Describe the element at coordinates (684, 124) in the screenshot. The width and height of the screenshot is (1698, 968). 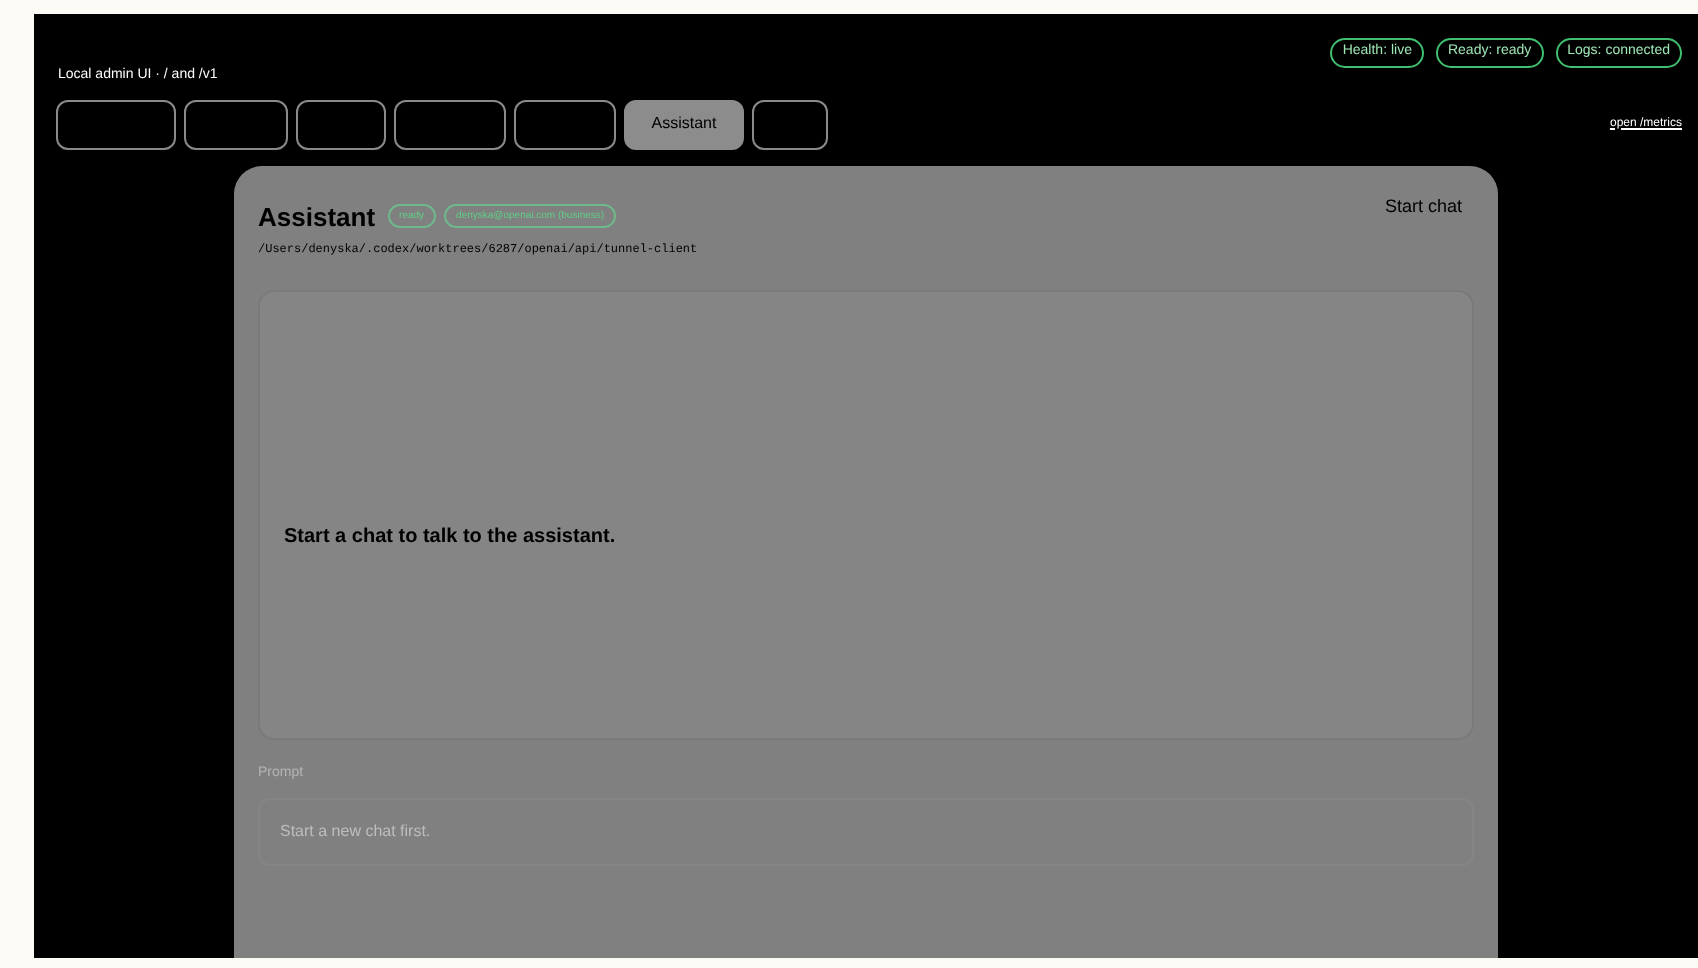
I see `tab: Assistant` at that location.